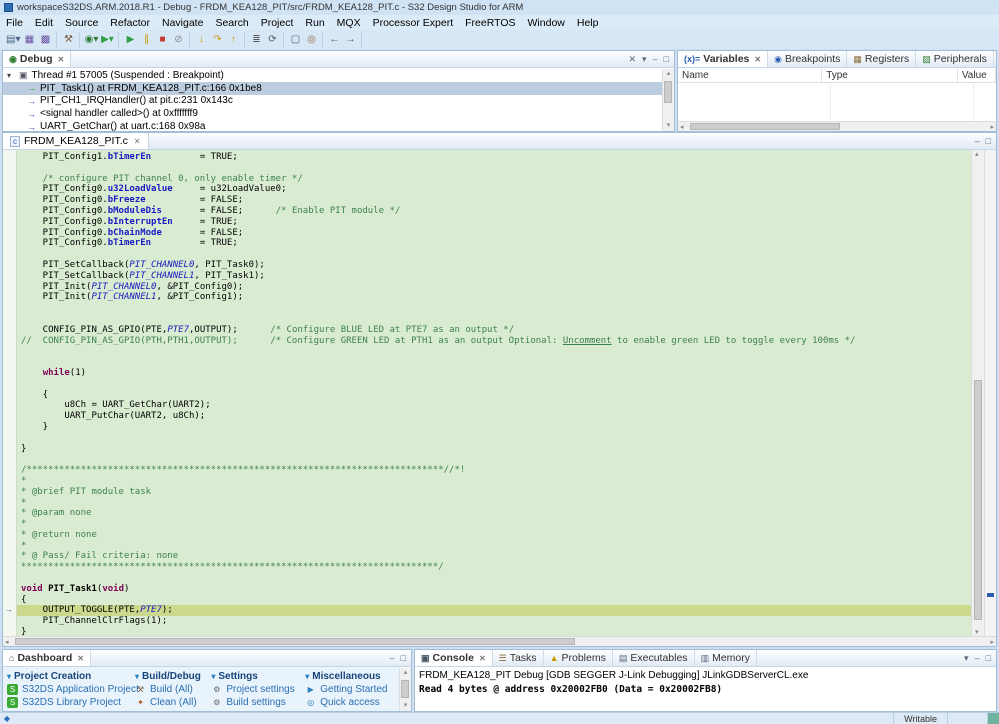 The height and width of the screenshot is (724, 999). Describe the element at coordinates (352, 689) in the screenshot. I see `getting-started-link: ▶ Getting Started` at that location.